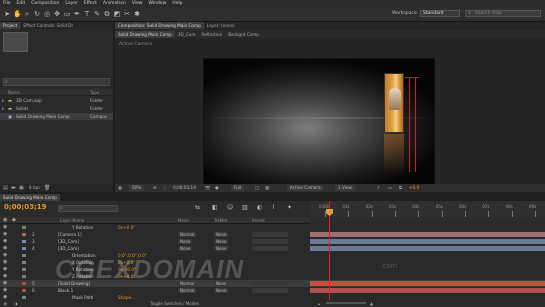 This screenshot has width=545, height=307. What do you see at coordinates (77, 14) in the screenshot?
I see `pen-tool-icon: ✒` at bounding box center [77, 14].